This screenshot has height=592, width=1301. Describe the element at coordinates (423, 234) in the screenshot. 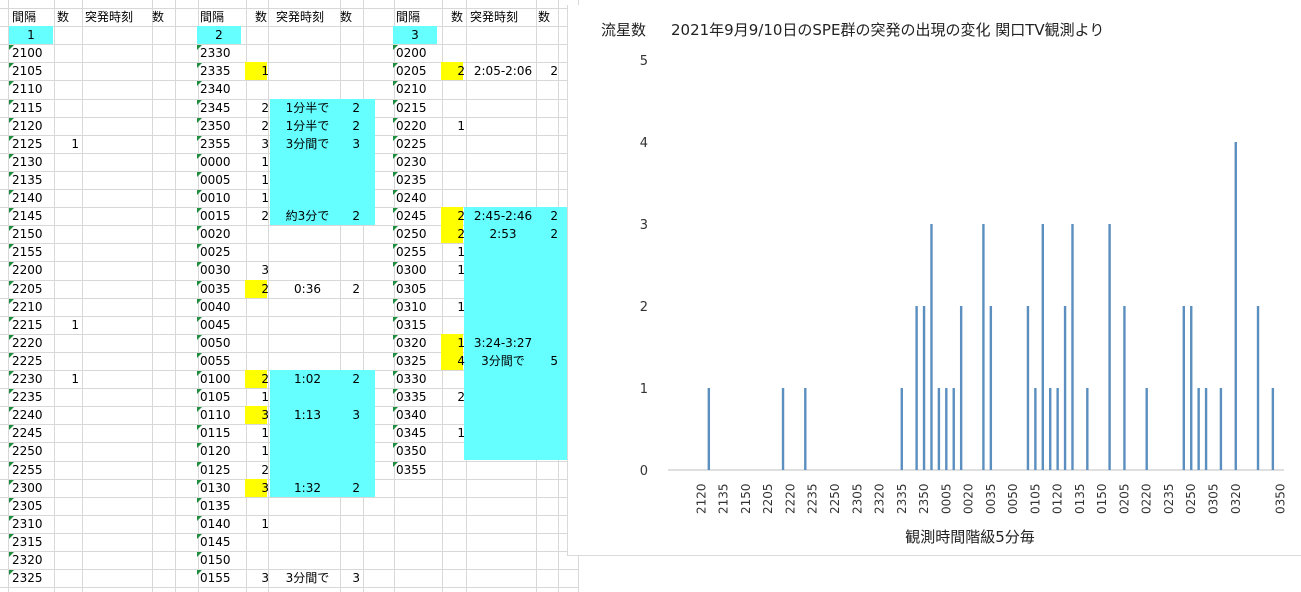

I see `table-cell: 0250` at that location.